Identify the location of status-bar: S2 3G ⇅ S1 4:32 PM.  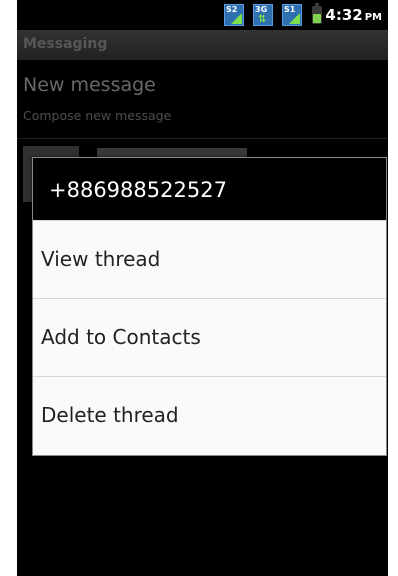
(202, 15).